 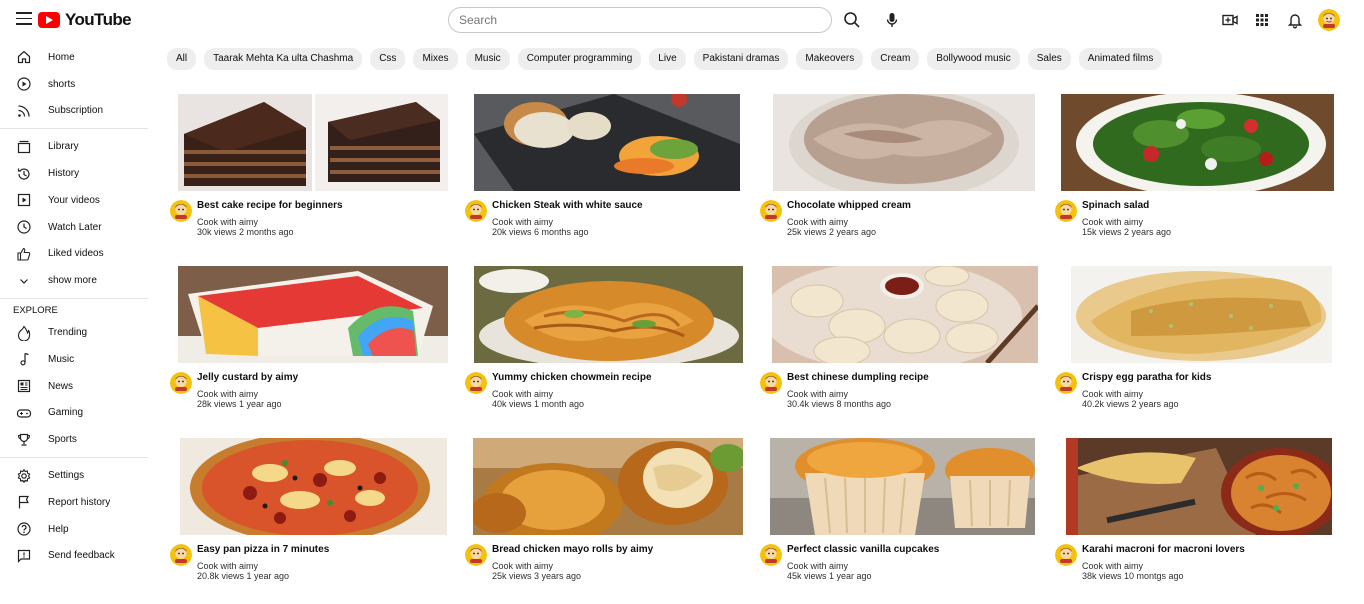 I want to click on video-title: Chocolate whipped cream, so click(x=849, y=205).